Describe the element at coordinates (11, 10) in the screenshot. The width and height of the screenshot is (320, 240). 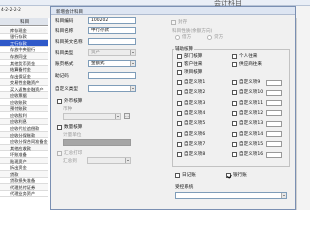
I see `coding-rule-text: 4-2-2-2-2` at that location.